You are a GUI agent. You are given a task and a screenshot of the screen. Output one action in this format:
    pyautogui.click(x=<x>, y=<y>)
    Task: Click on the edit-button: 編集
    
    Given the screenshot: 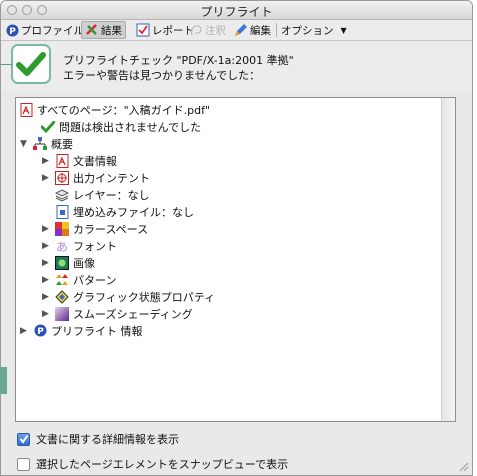 What is the action you would take?
    pyautogui.click(x=252, y=30)
    